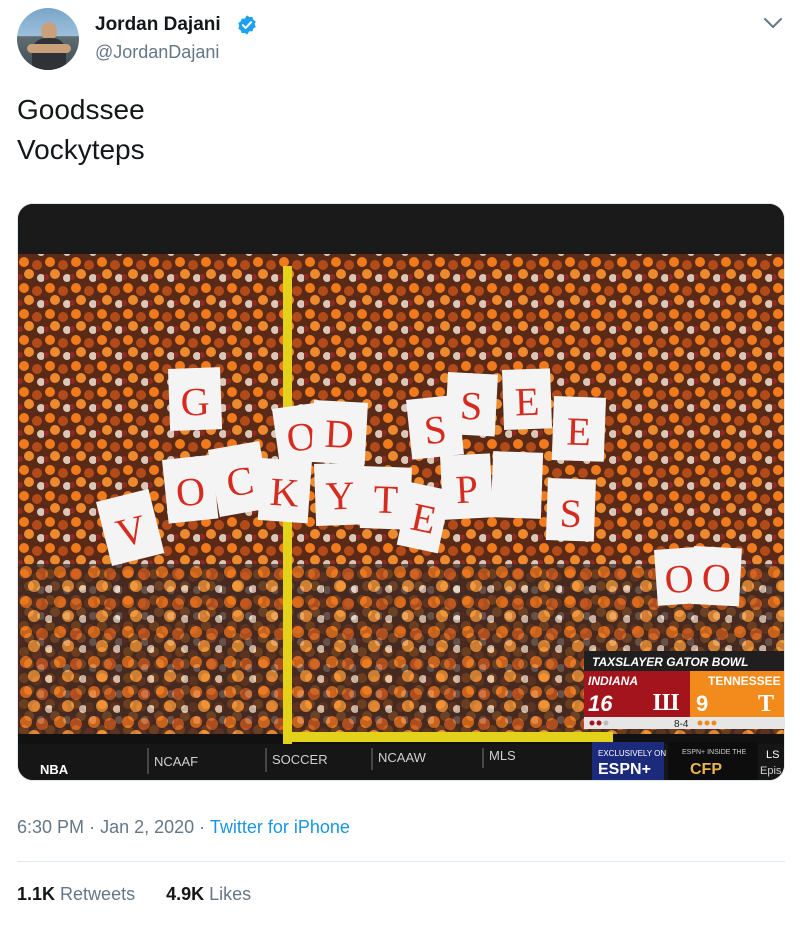  I want to click on chevron-down-icon, so click(773, 23).